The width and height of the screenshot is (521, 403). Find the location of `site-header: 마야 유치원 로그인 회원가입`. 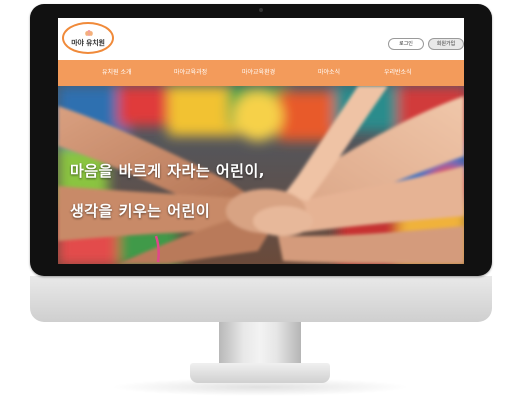

site-header: 마야 유치원 로그인 회원가입 is located at coordinates (261, 39).